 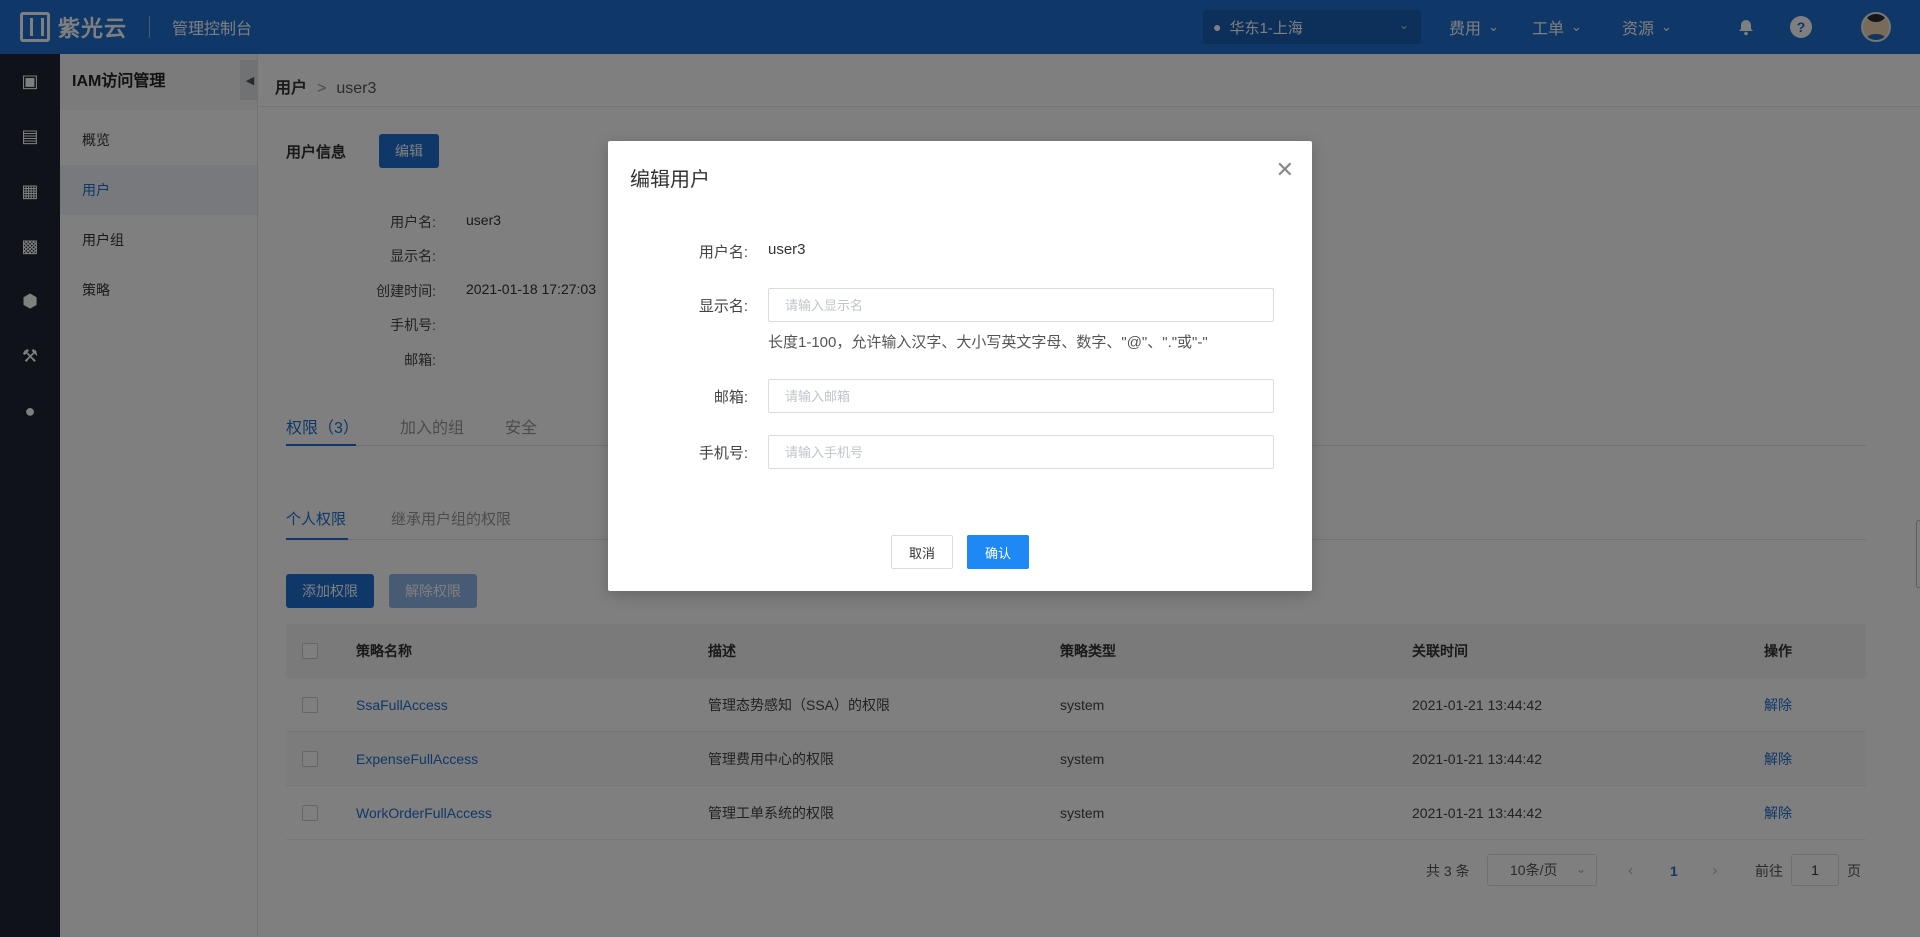 What do you see at coordinates (787, 249) in the screenshot?
I see `username-value: user3` at bounding box center [787, 249].